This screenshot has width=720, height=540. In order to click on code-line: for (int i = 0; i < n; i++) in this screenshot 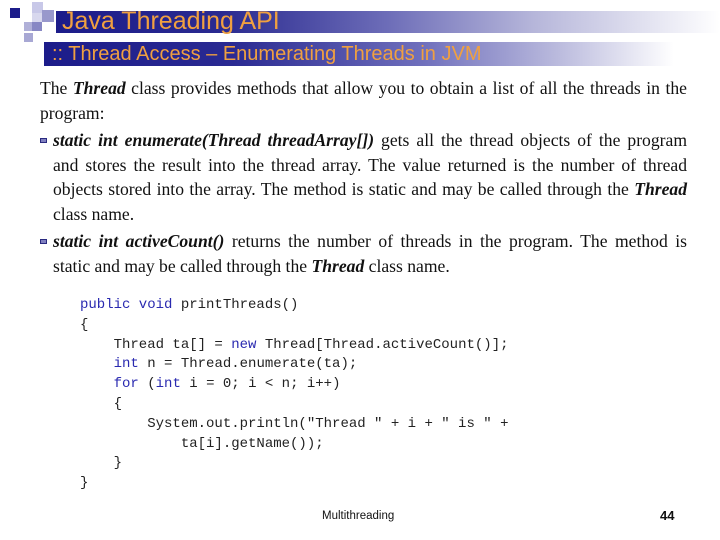, I will do `click(294, 385)`.